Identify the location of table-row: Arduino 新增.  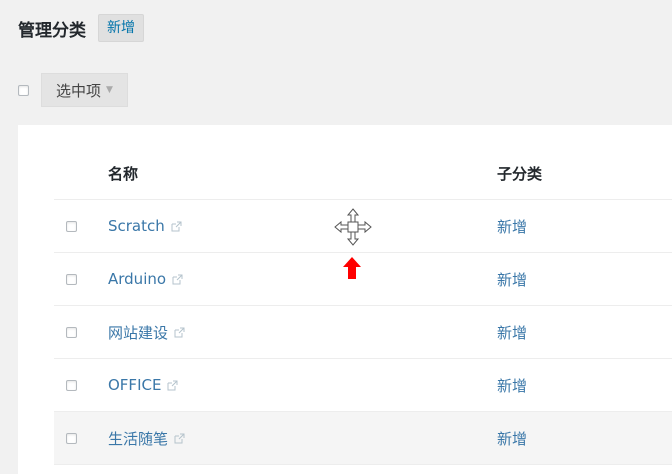
(363, 279).